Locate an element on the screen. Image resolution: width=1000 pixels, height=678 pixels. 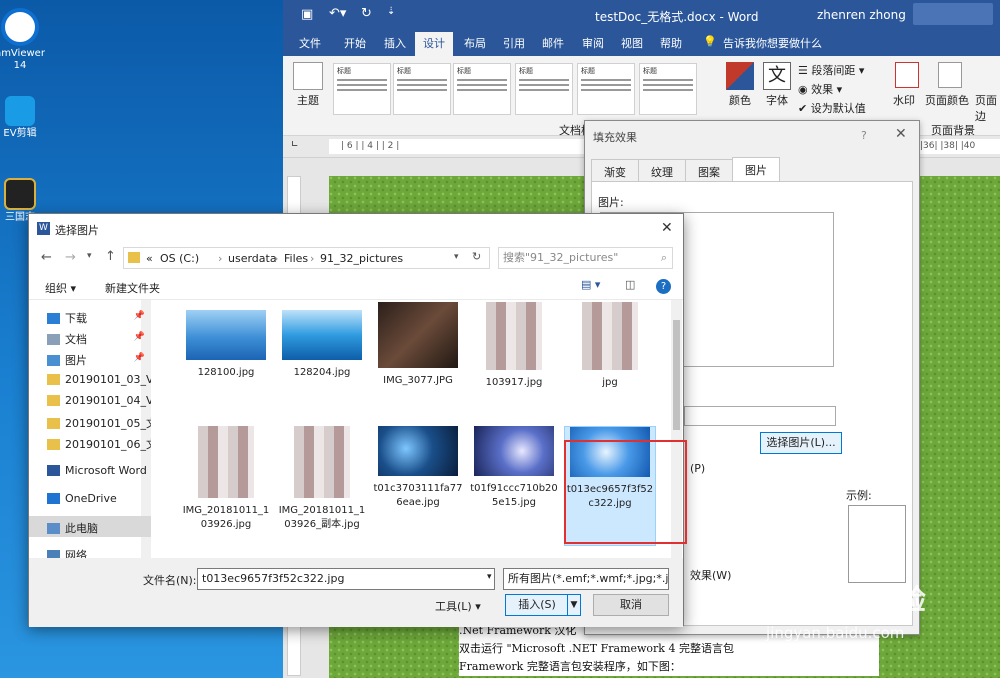
file-item: t01c3703111fa776eae.jpg is located at coordinates (418, 486).